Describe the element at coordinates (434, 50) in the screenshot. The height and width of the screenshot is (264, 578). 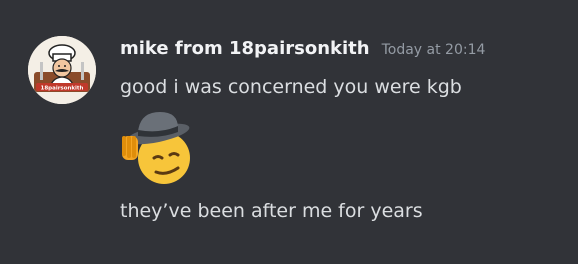
I see `timestamp: Today at 20:14` at that location.